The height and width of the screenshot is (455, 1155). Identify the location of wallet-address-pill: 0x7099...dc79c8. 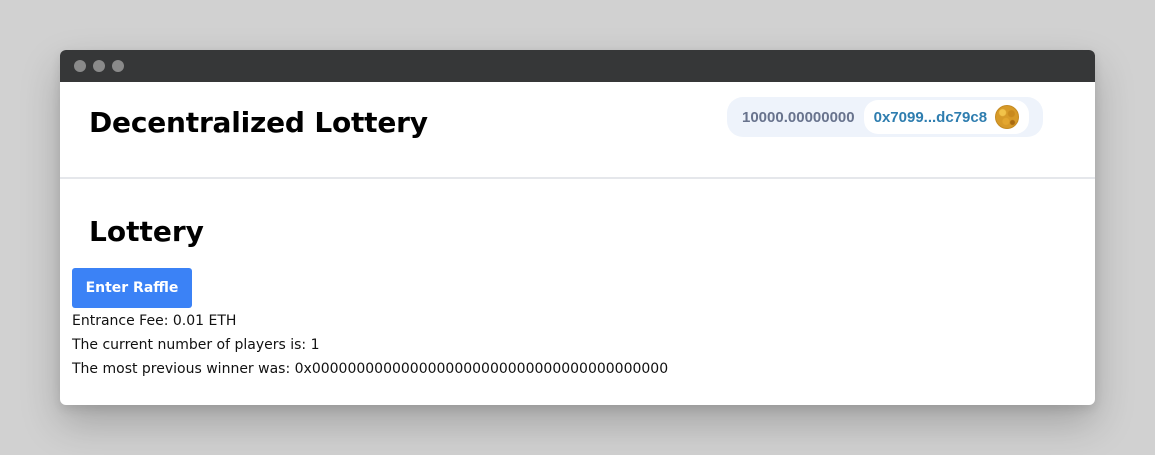
(946, 117).